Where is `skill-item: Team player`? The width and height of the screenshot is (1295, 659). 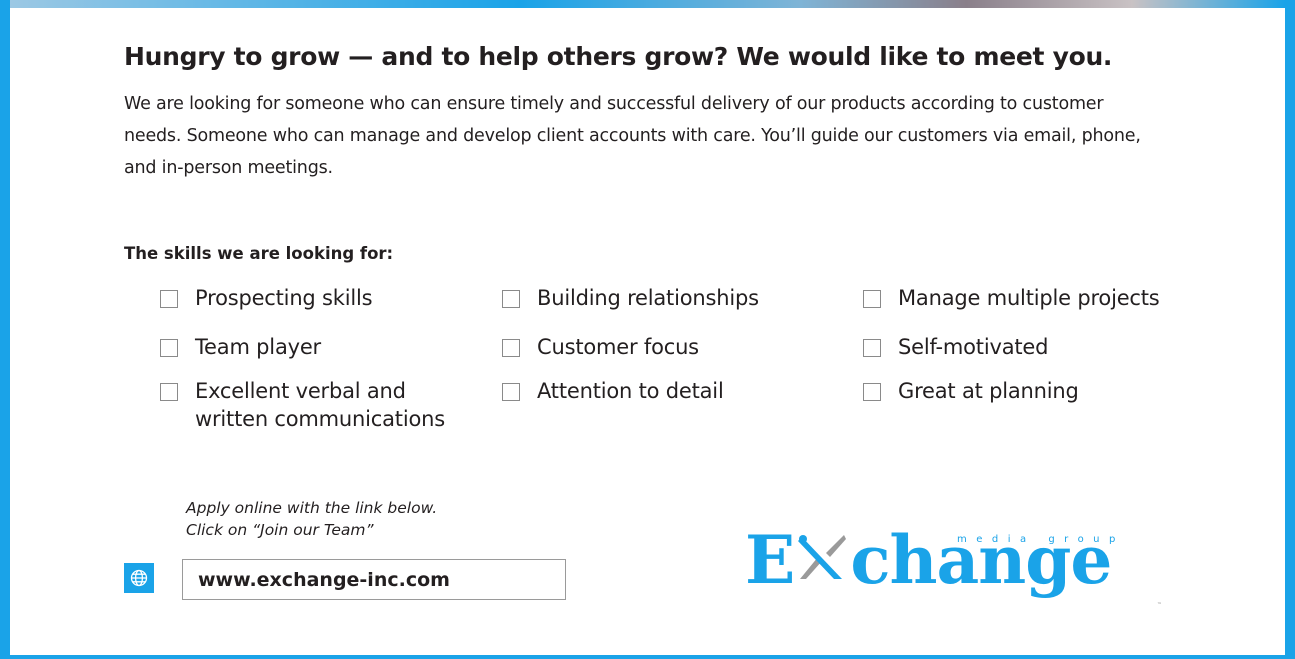 skill-item: Team player is located at coordinates (240, 347).